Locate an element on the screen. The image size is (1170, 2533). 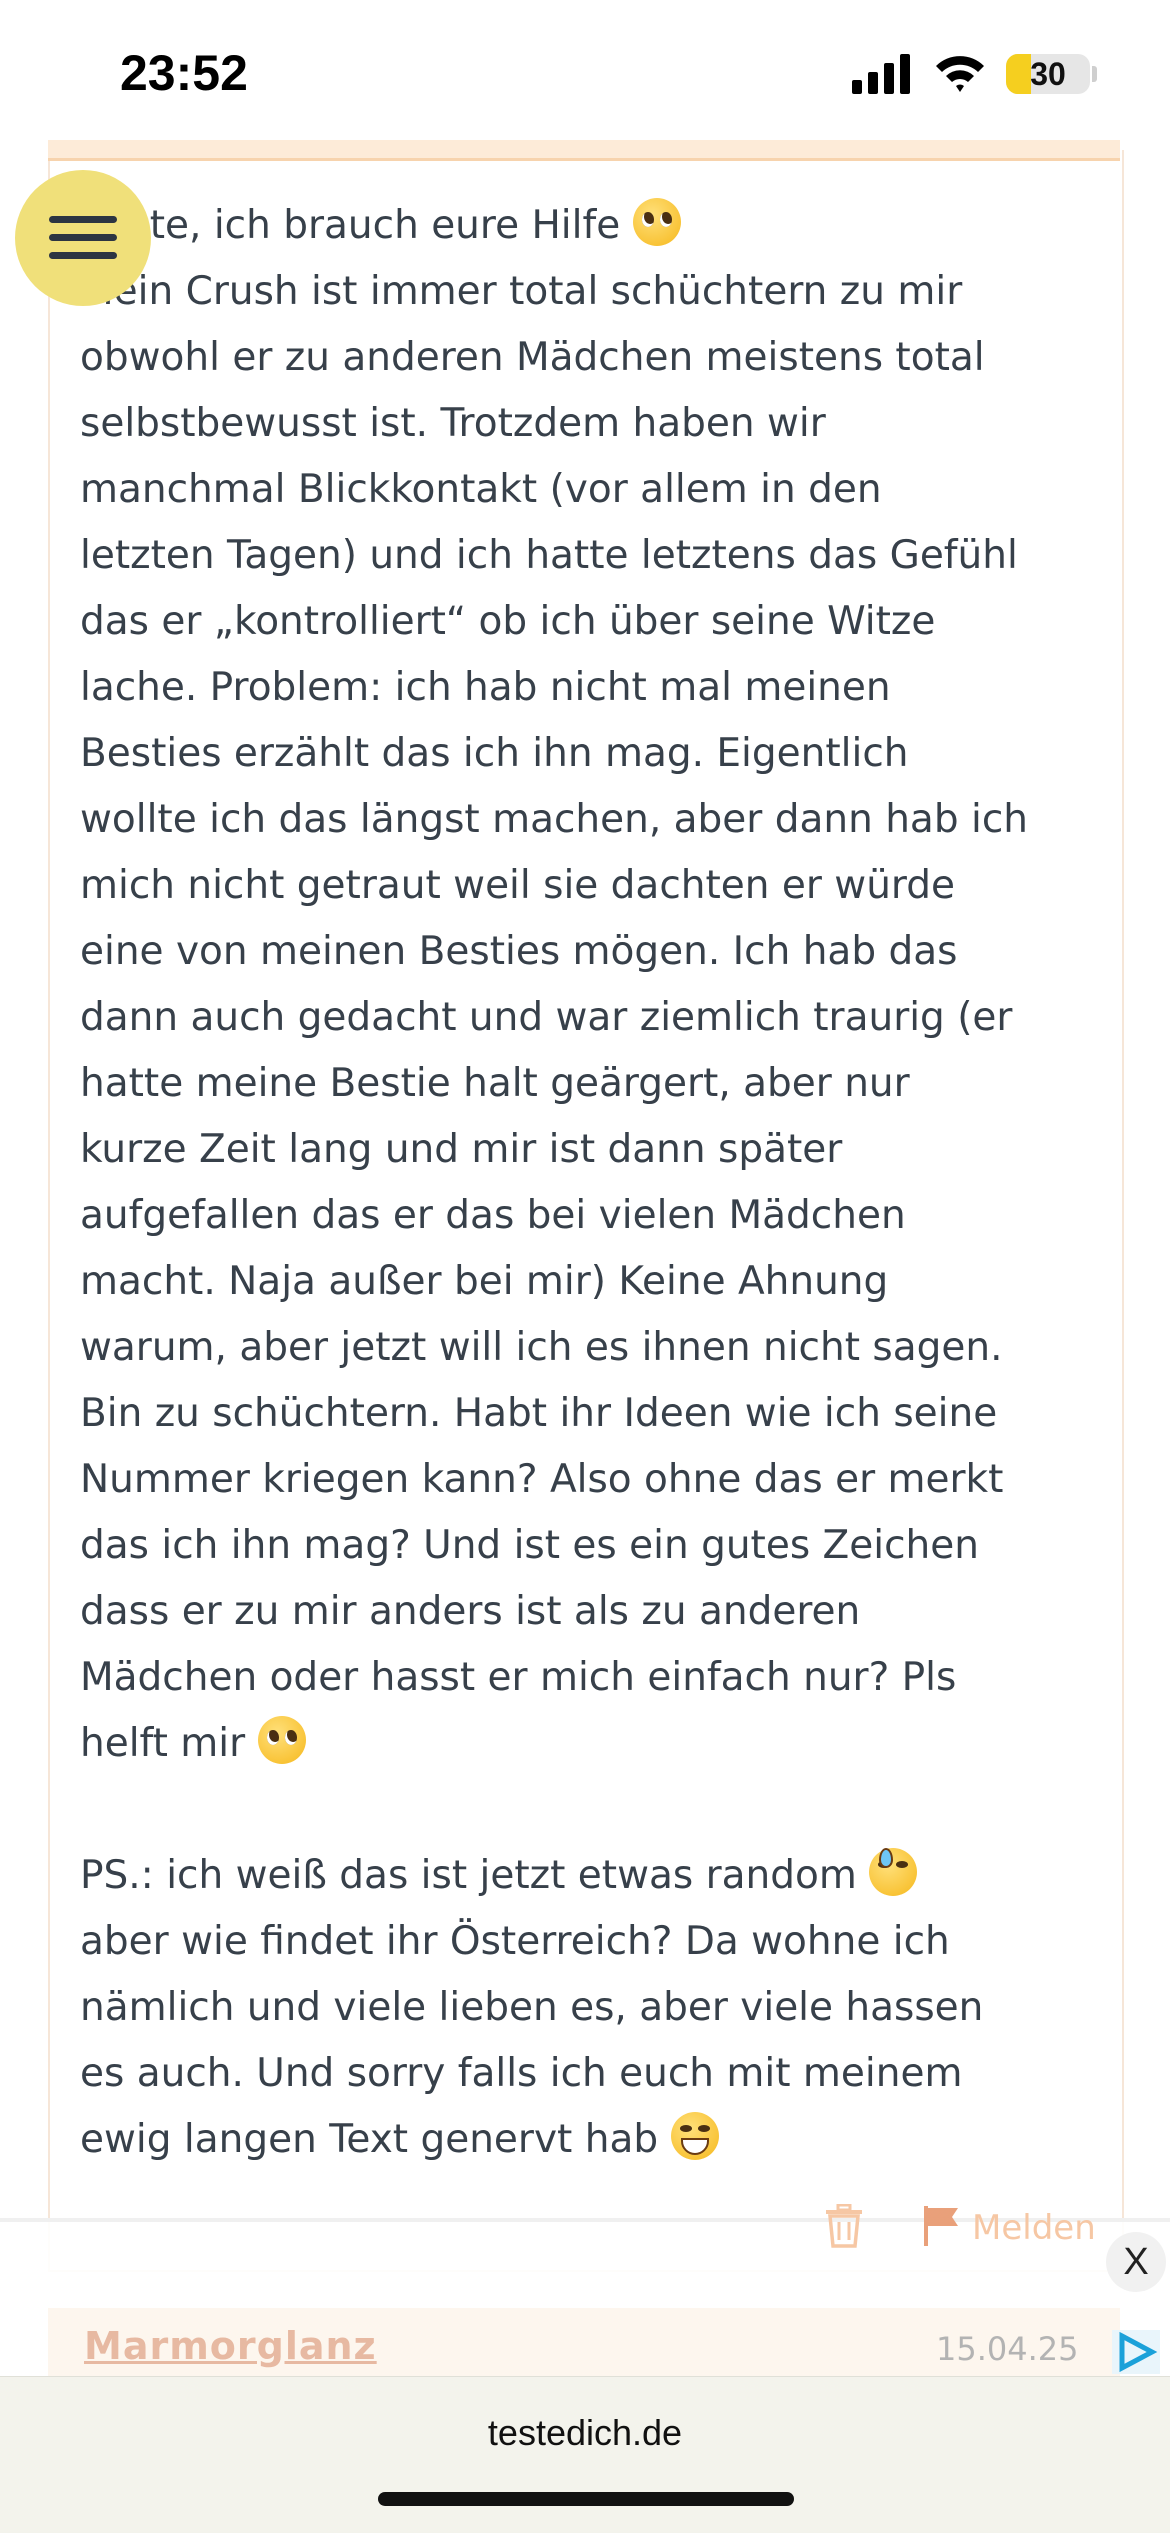
report-button: Melden is located at coordinates (1034, 2228).